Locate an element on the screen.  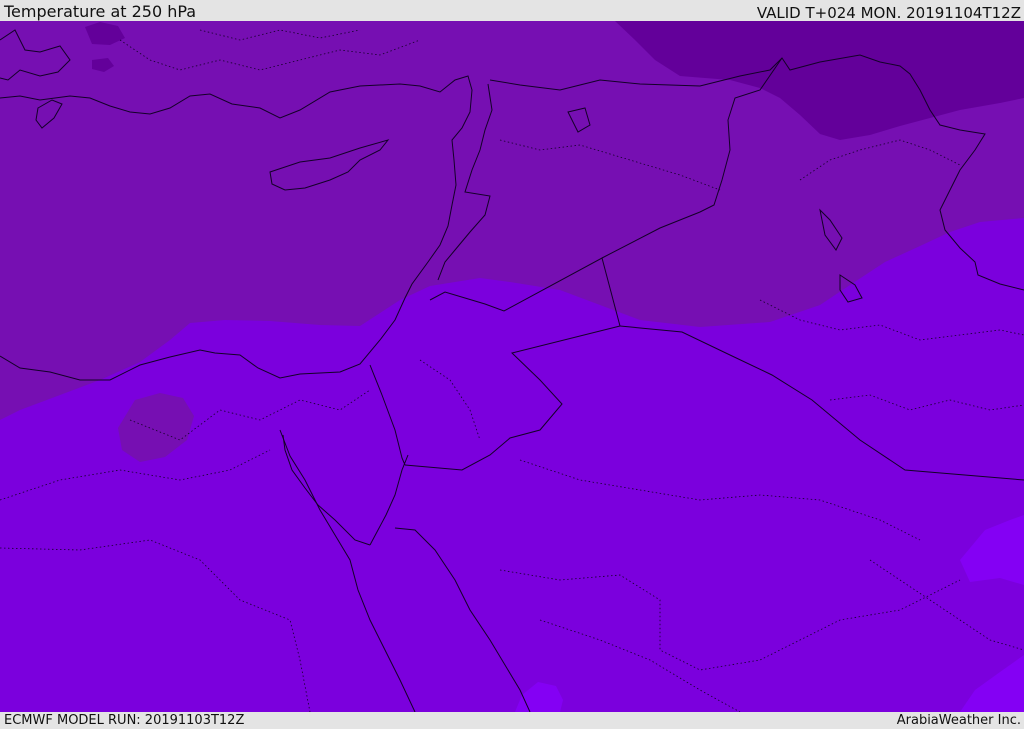
valid-time-label: VALID T+024 MON. 20191104T12Z is located at coordinates (888, 13).